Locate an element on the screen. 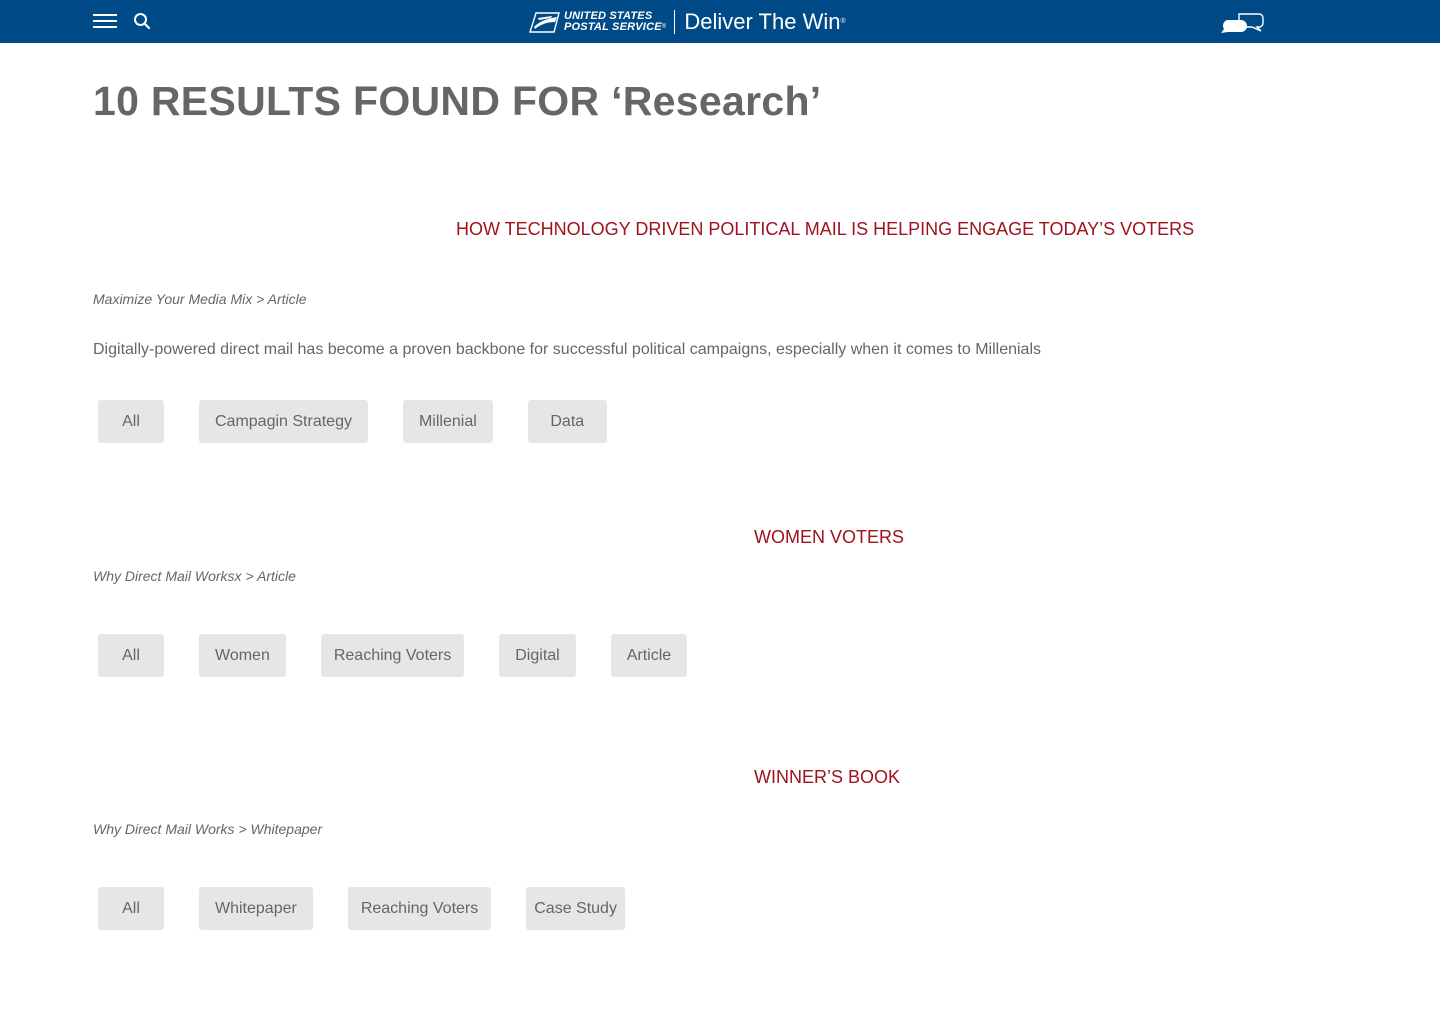  tag-campaign-strategy: Campagin Strategy is located at coordinates (283, 421).